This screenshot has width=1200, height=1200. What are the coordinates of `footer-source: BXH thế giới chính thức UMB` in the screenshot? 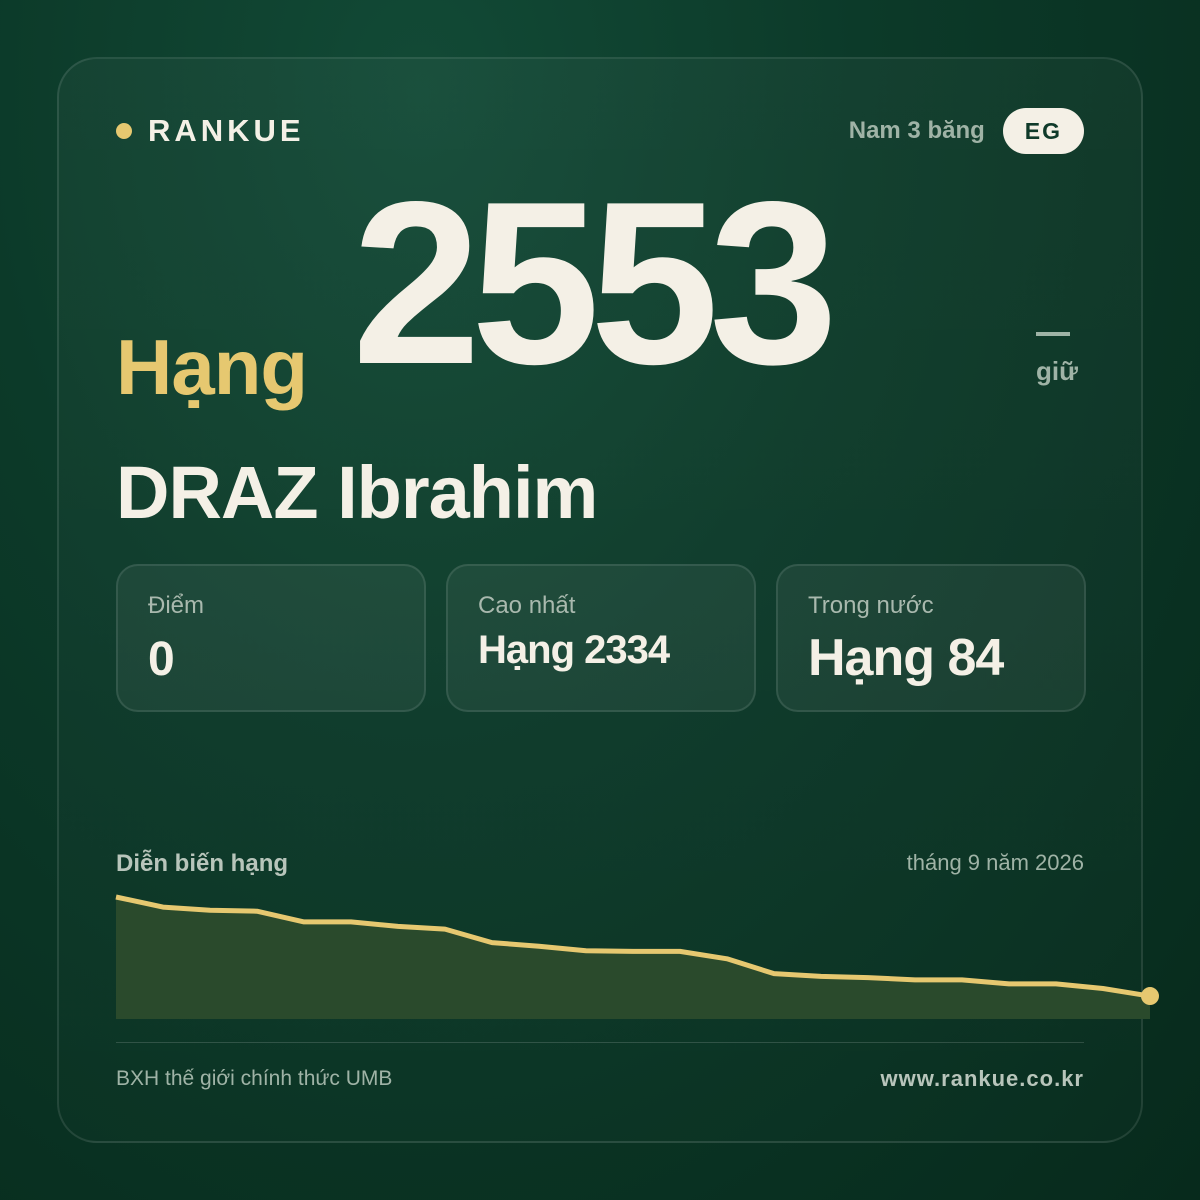 It's located at (254, 1078).